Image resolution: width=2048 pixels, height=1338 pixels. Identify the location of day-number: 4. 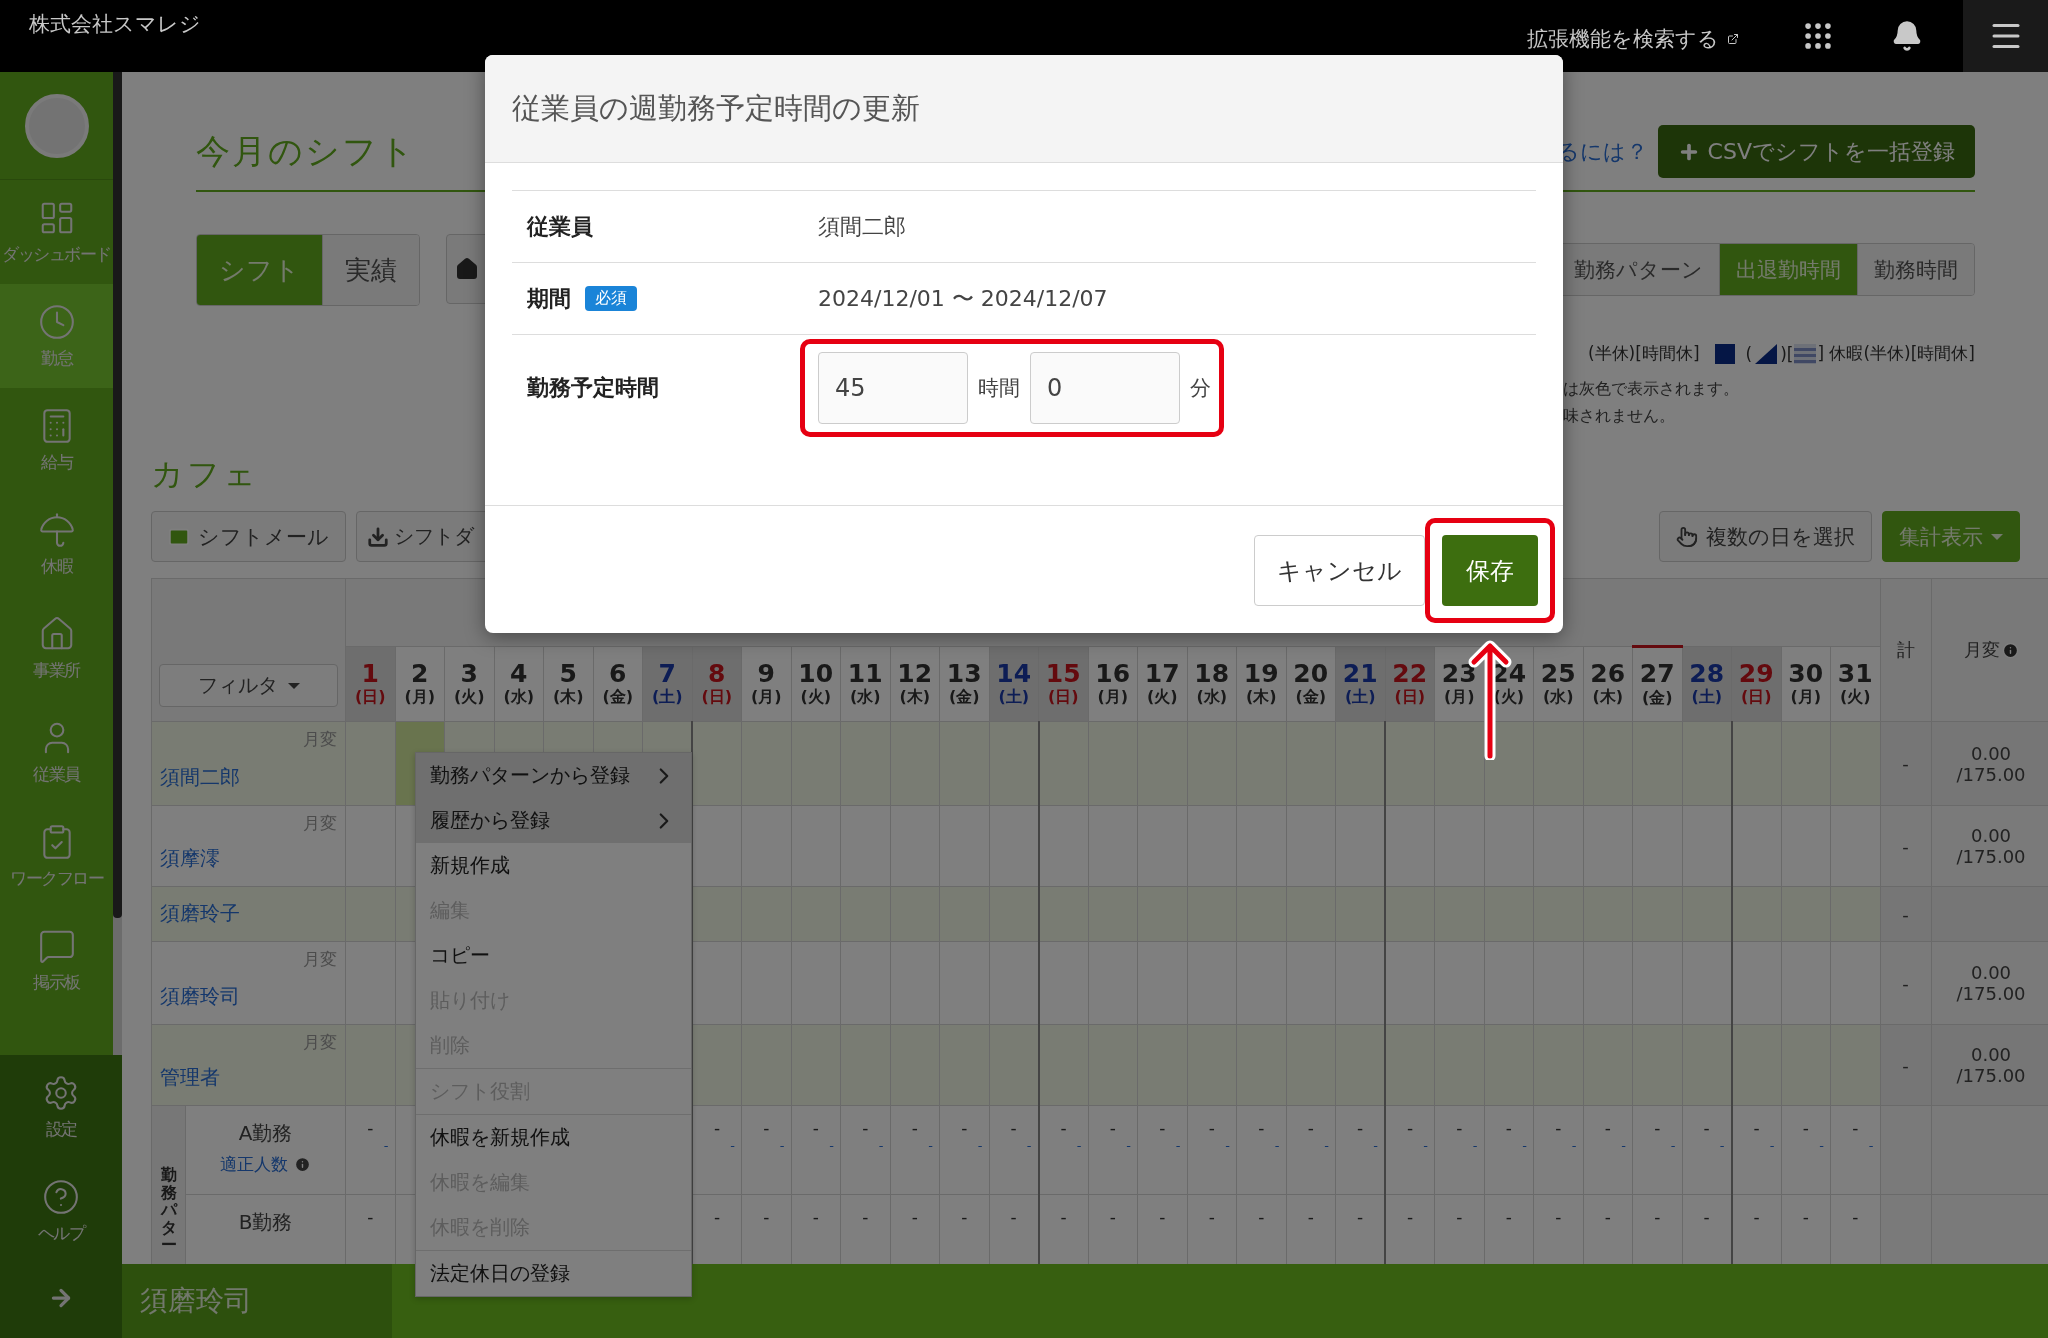
(519, 673).